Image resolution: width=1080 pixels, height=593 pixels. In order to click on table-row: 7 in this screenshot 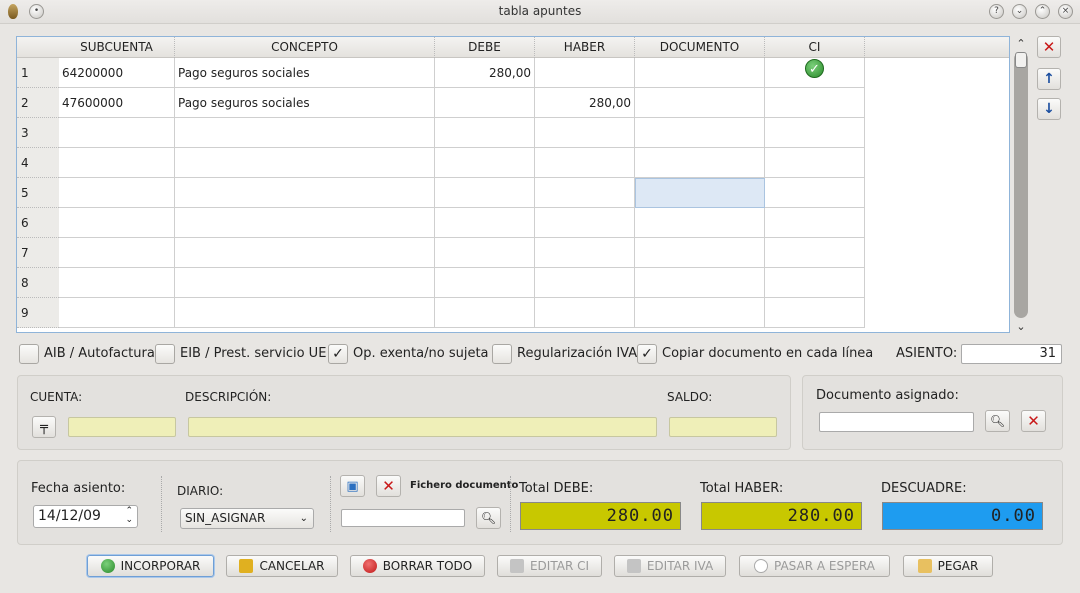, I will do `click(441, 253)`.